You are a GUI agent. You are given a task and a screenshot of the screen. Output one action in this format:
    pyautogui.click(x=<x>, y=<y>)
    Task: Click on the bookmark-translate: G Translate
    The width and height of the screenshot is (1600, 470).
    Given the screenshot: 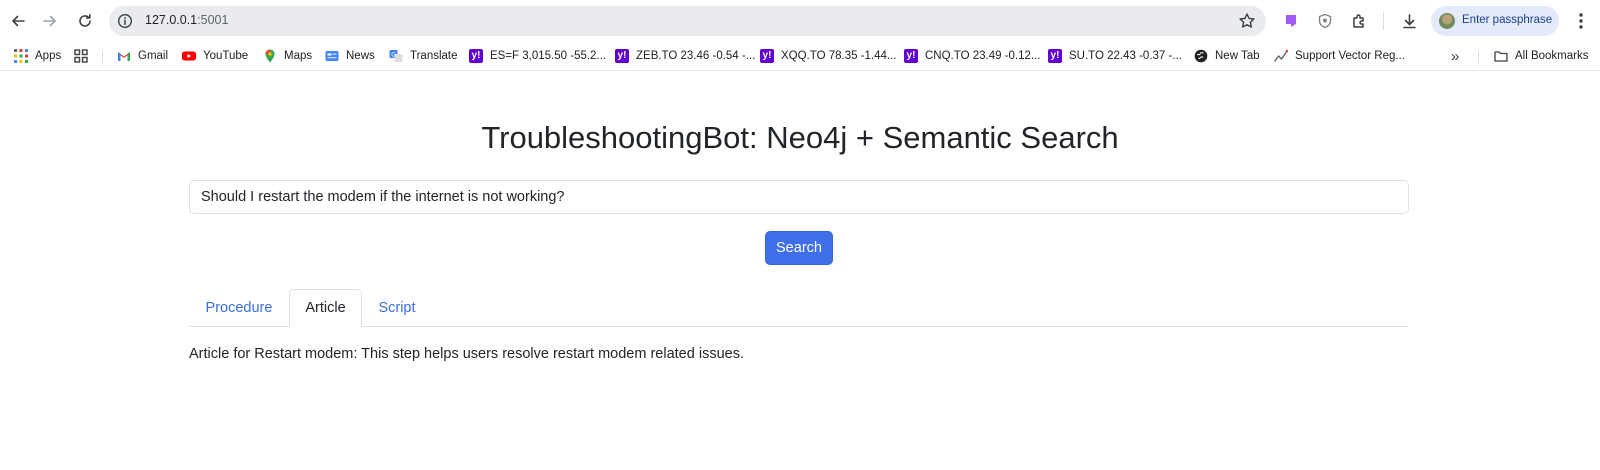 What is the action you would take?
    pyautogui.click(x=423, y=56)
    